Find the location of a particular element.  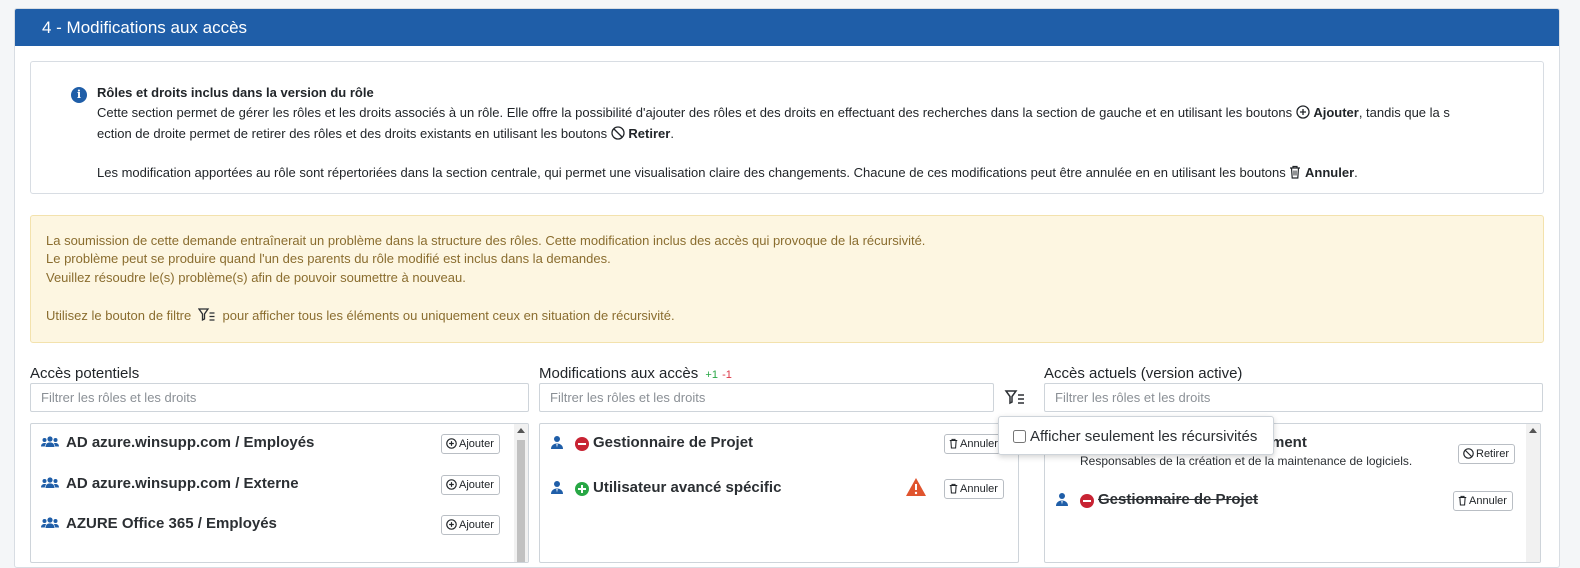

modifications-filter-input is located at coordinates (766, 397).